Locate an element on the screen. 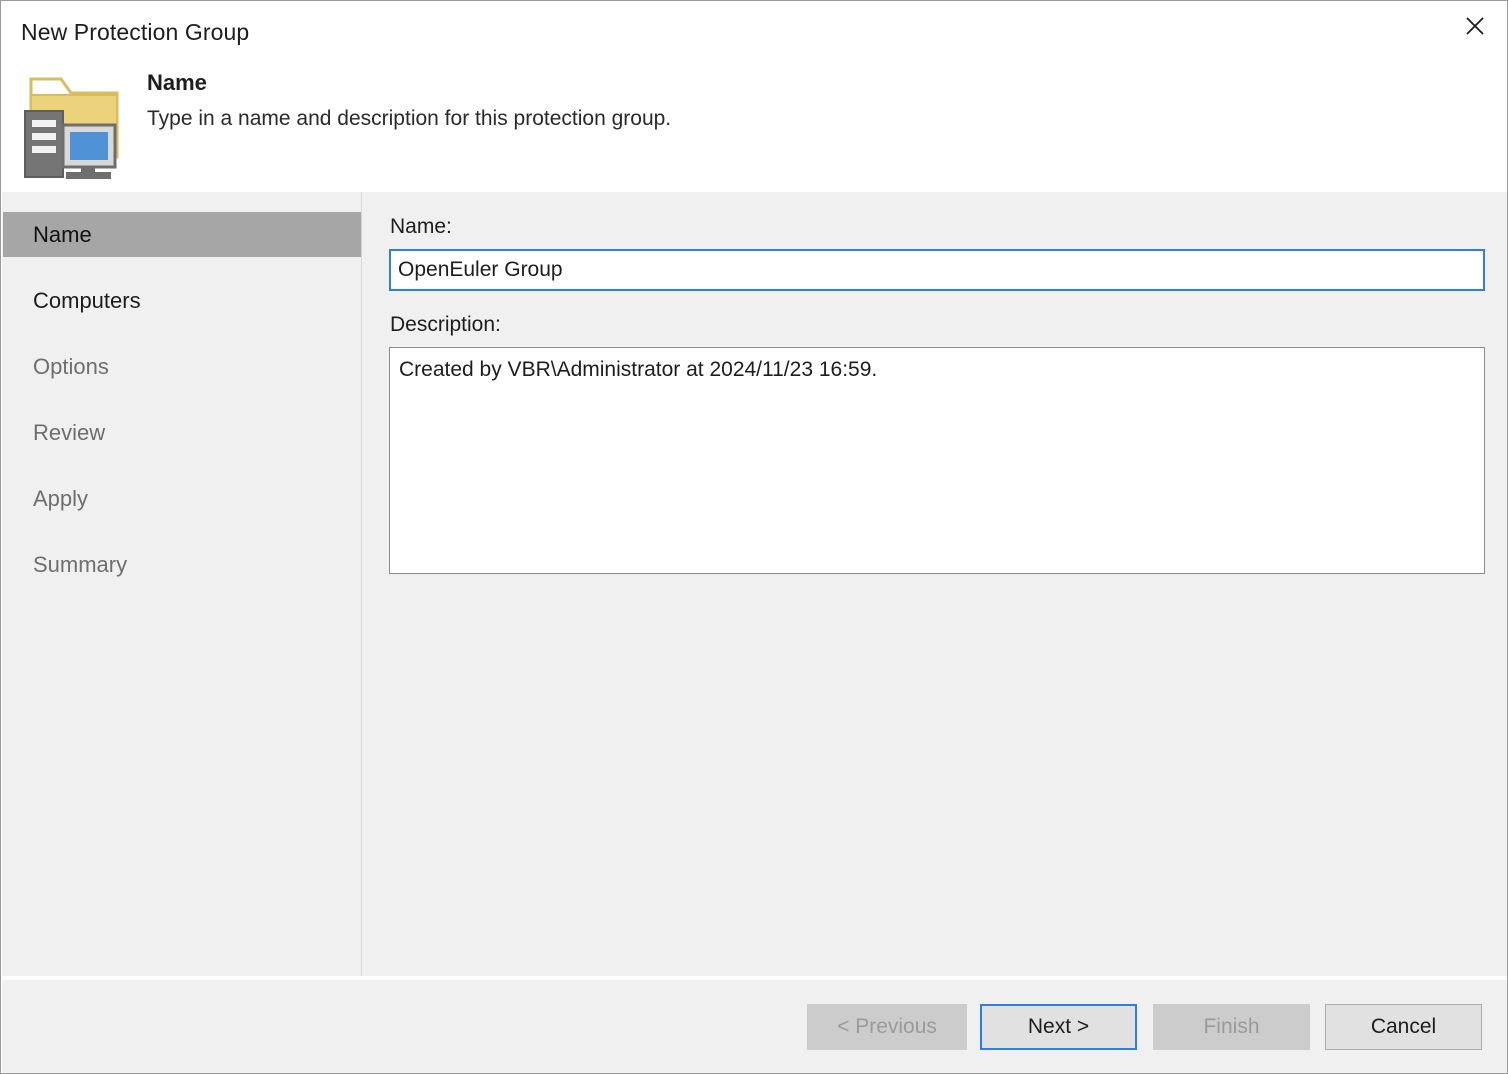  close-icon is located at coordinates (1475, 26).